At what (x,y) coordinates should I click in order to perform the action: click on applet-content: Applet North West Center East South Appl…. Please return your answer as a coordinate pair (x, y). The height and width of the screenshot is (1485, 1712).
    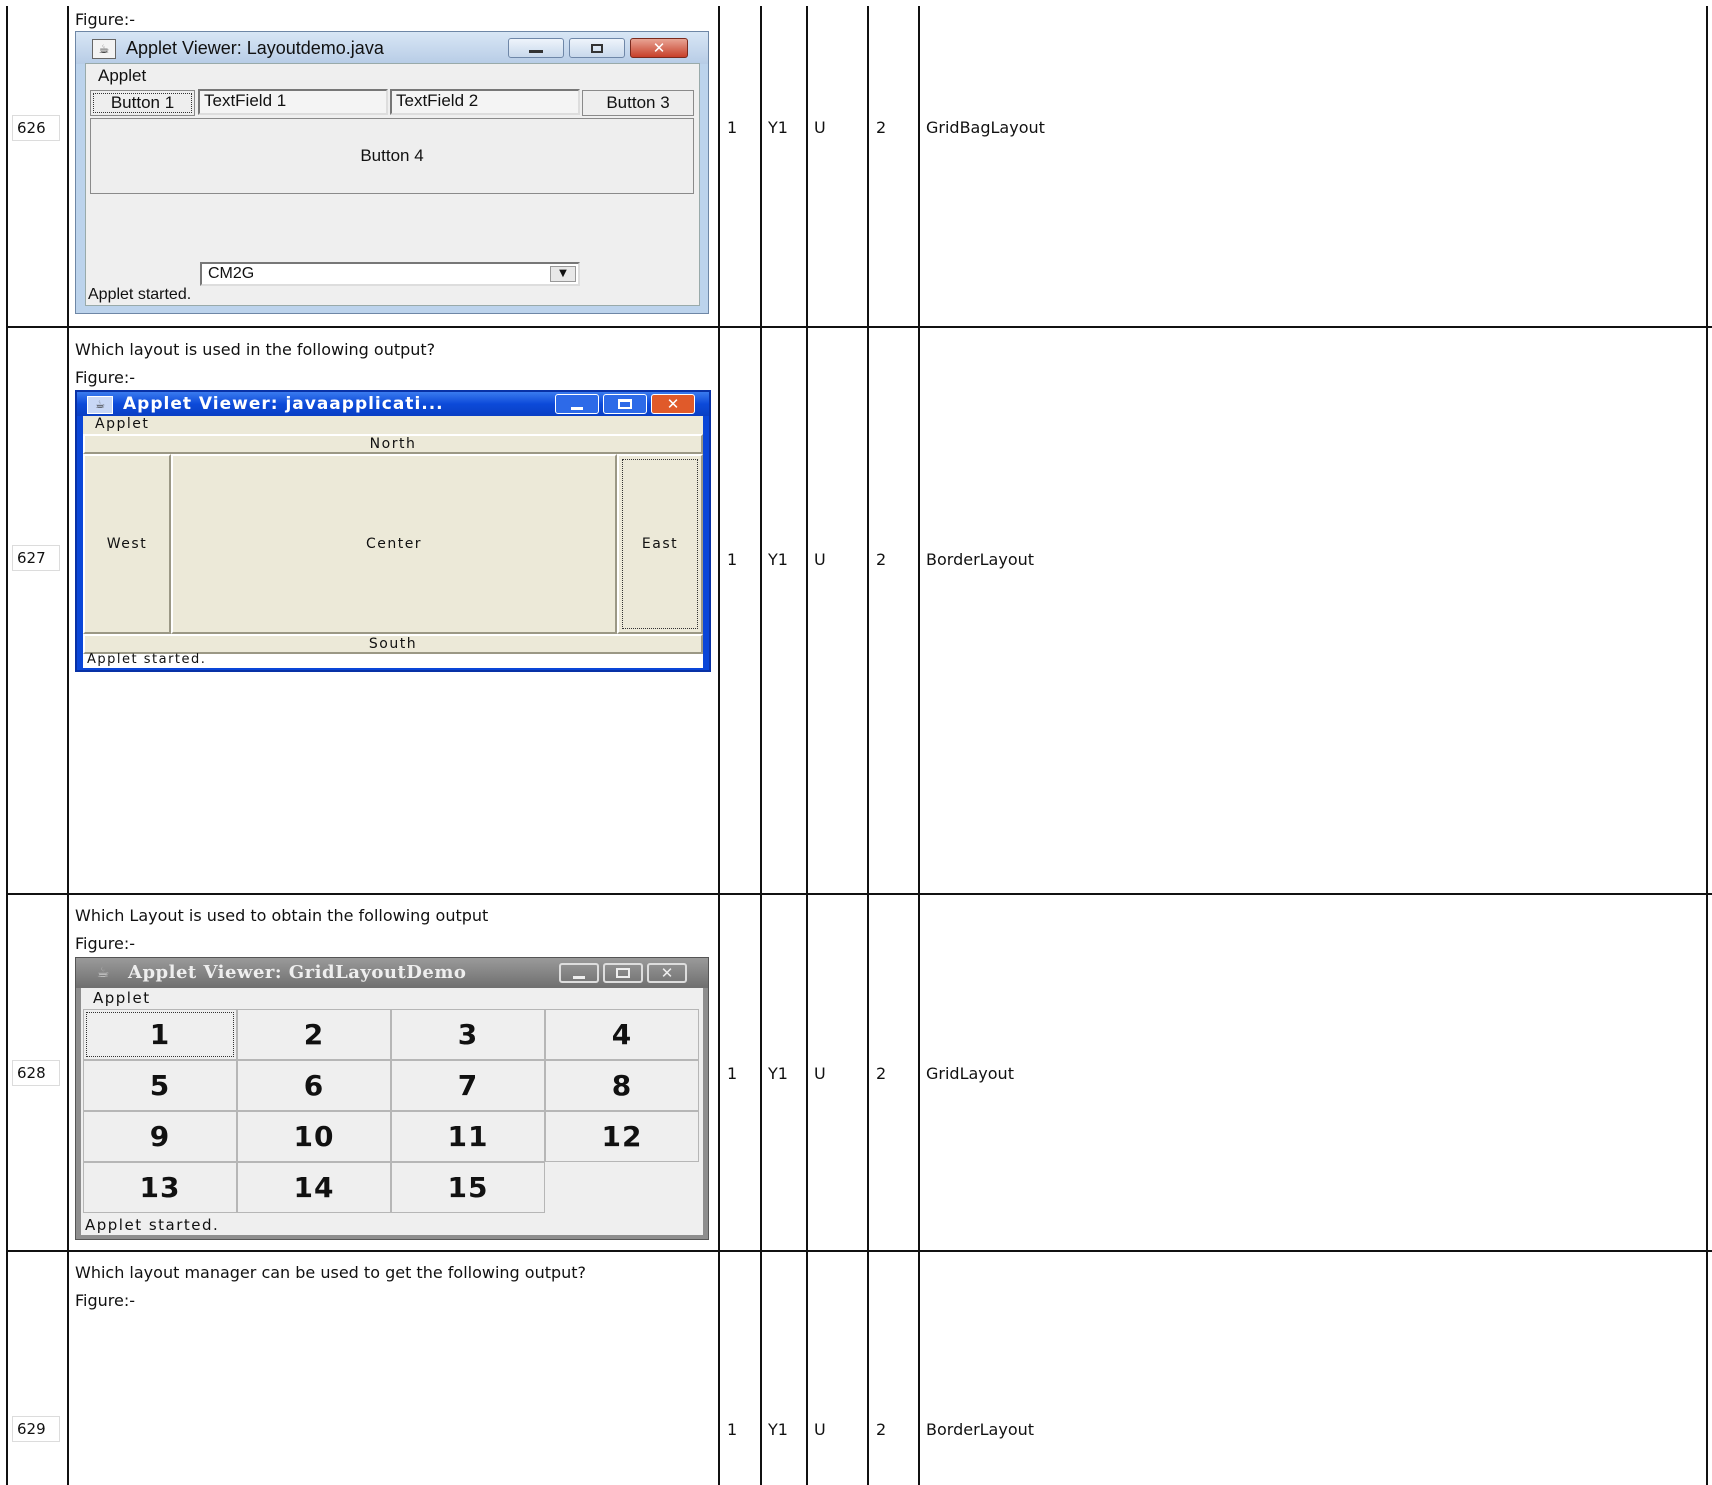
    Looking at the image, I should click on (393, 542).